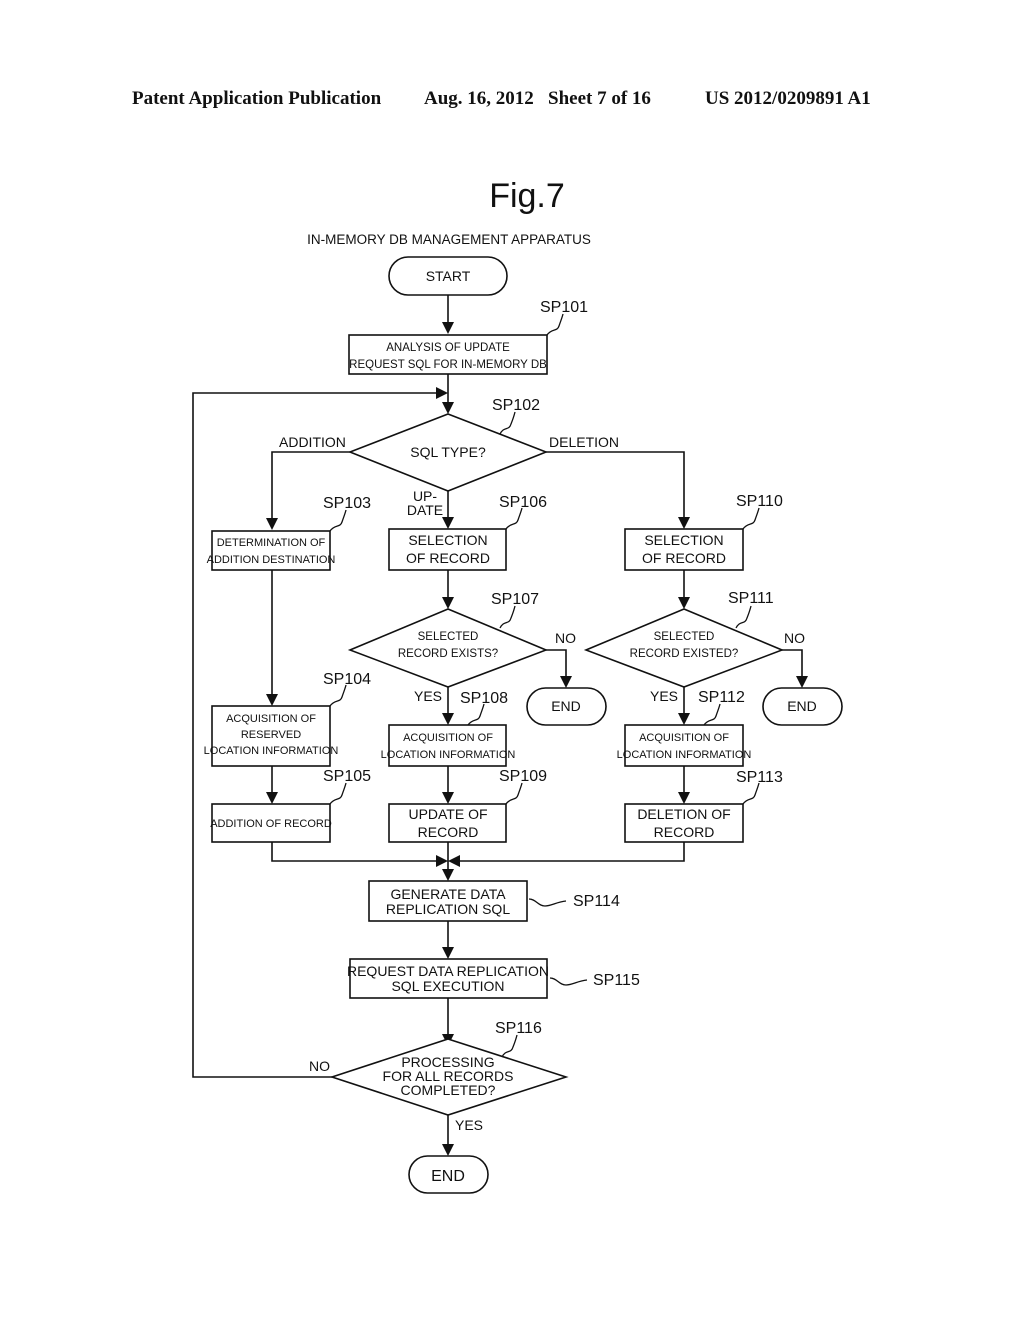  I want to click on process-text-line2: SQL EXECUTION, so click(447, 986).